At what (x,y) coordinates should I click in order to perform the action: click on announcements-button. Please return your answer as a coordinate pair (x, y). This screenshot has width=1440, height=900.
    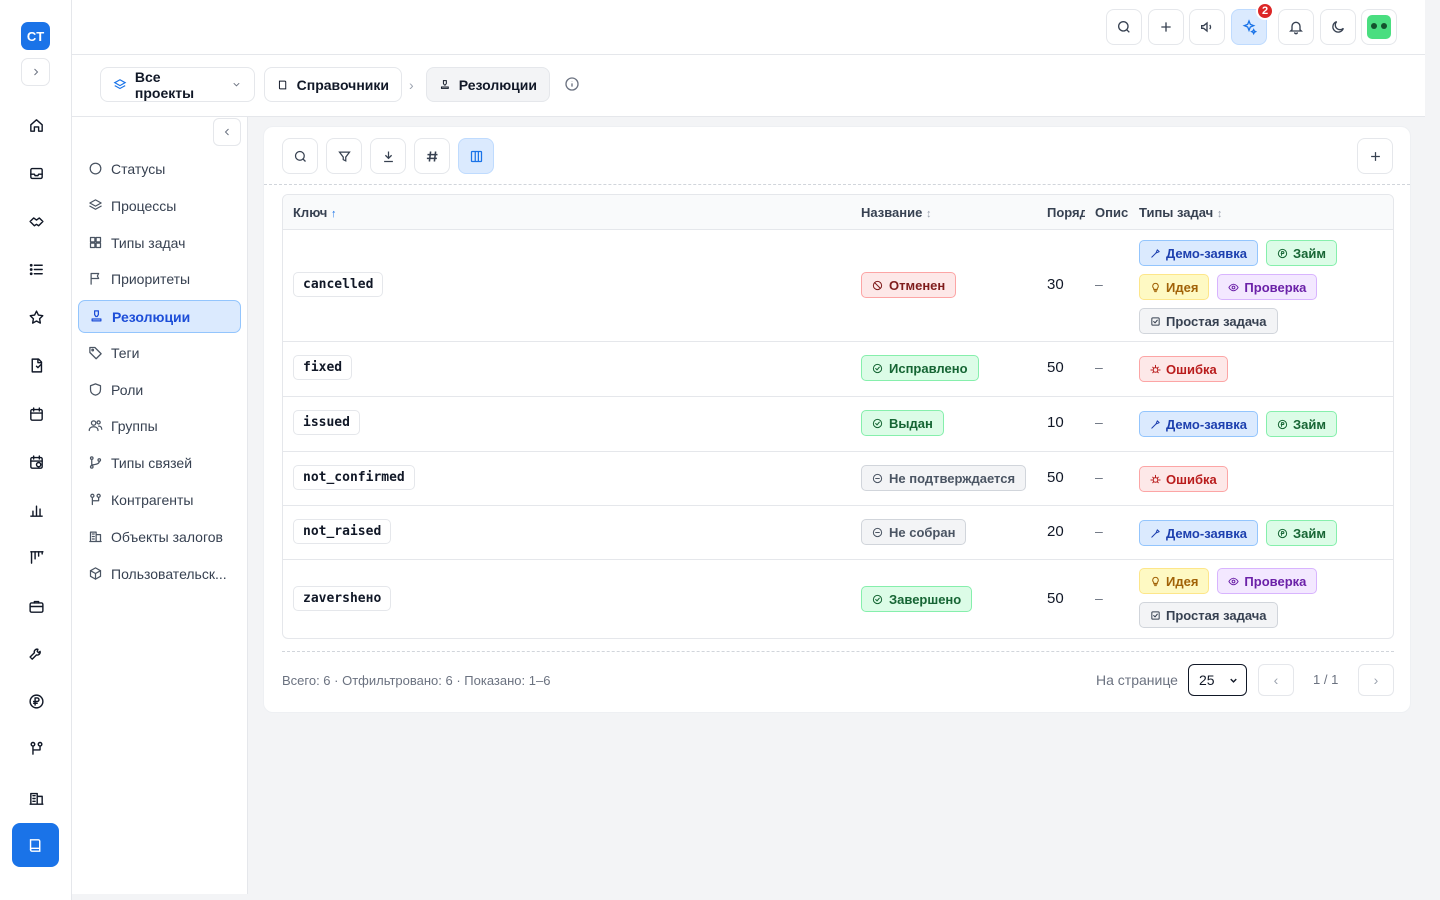
    Looking at the image, I should click on (1207, 27).